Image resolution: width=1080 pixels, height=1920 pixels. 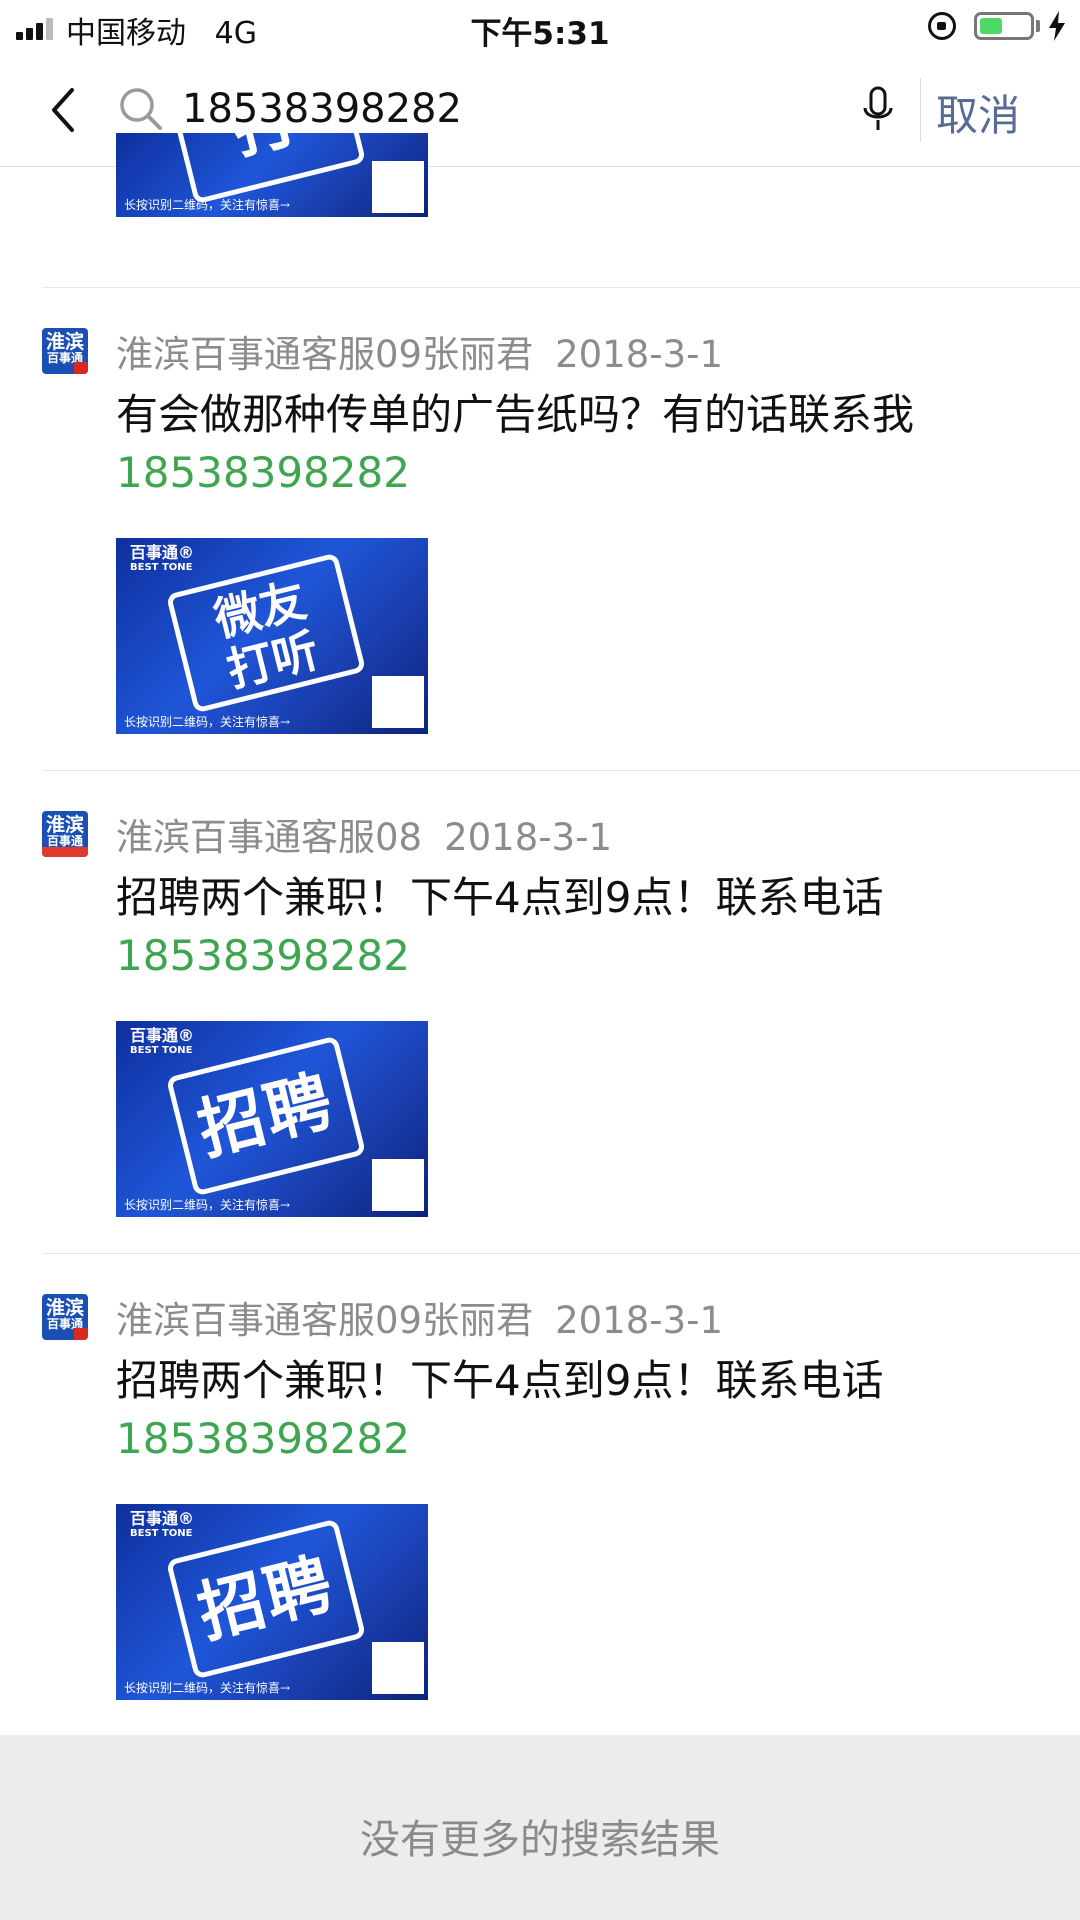 I want to click on status-bar: 中国移动 4G 下午5:31, so click(x=540, y=27).